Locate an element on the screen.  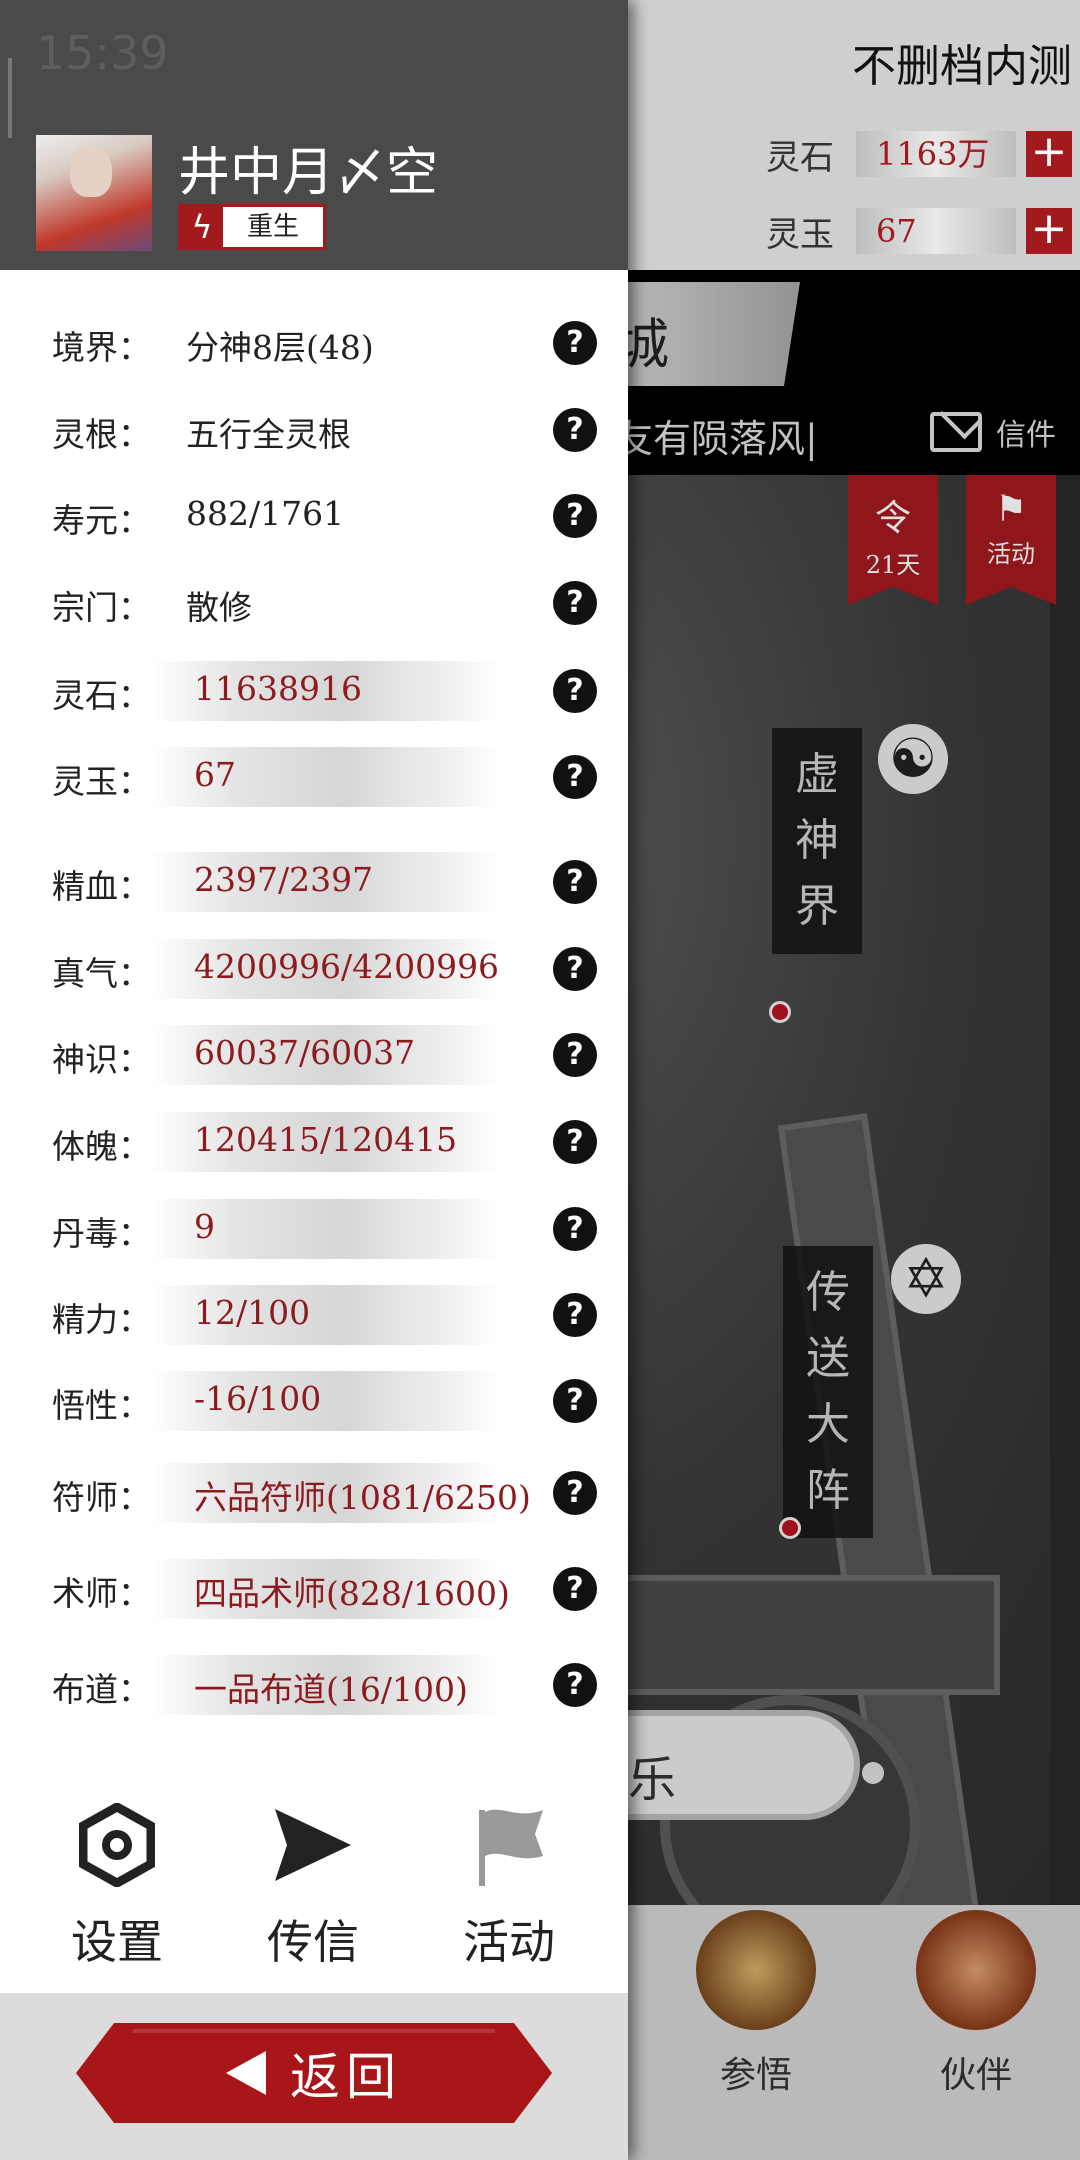
activity-button: 活动 is located at coordinates (509, 1886).